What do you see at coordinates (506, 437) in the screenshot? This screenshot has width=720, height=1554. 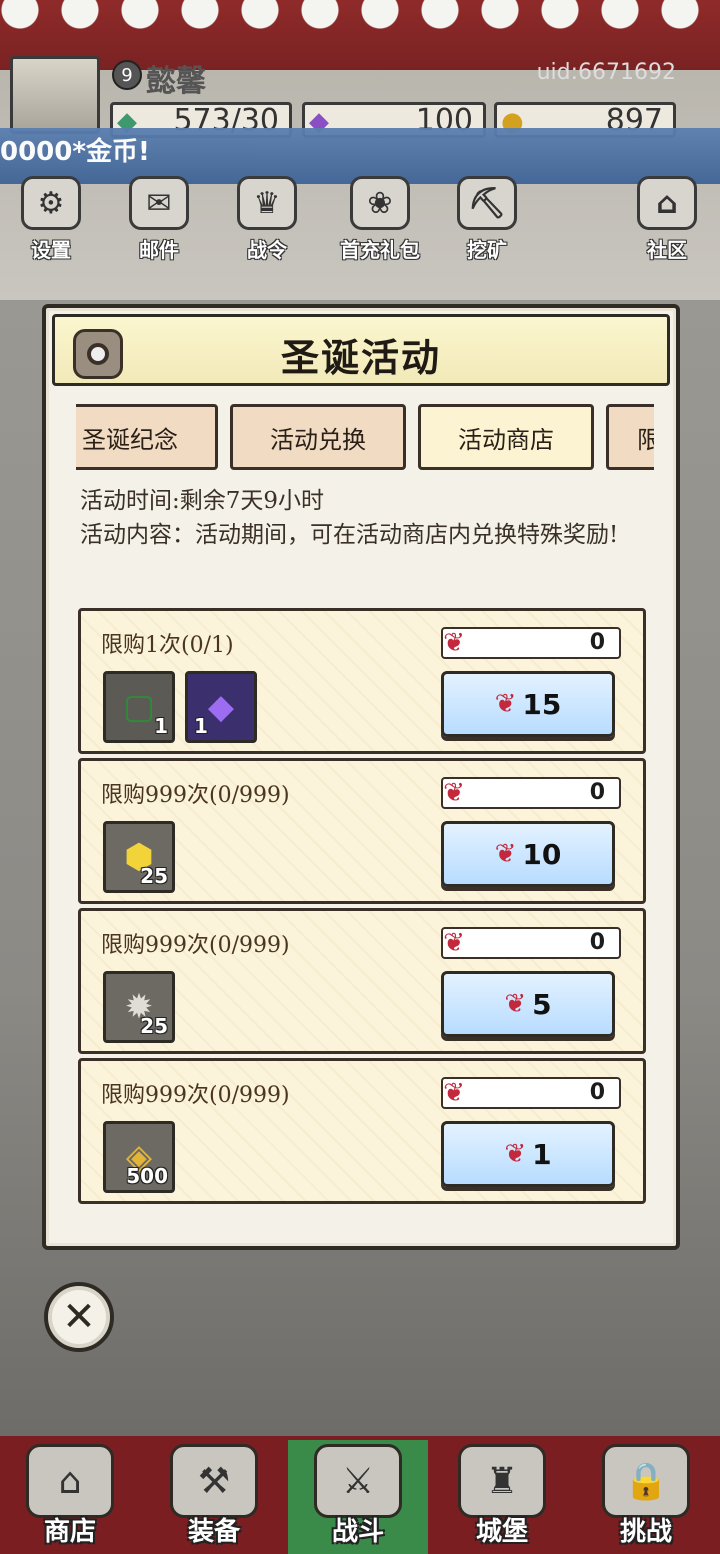 I see `tab-event-shop: 活动商店` at bounding box center [506, 437].